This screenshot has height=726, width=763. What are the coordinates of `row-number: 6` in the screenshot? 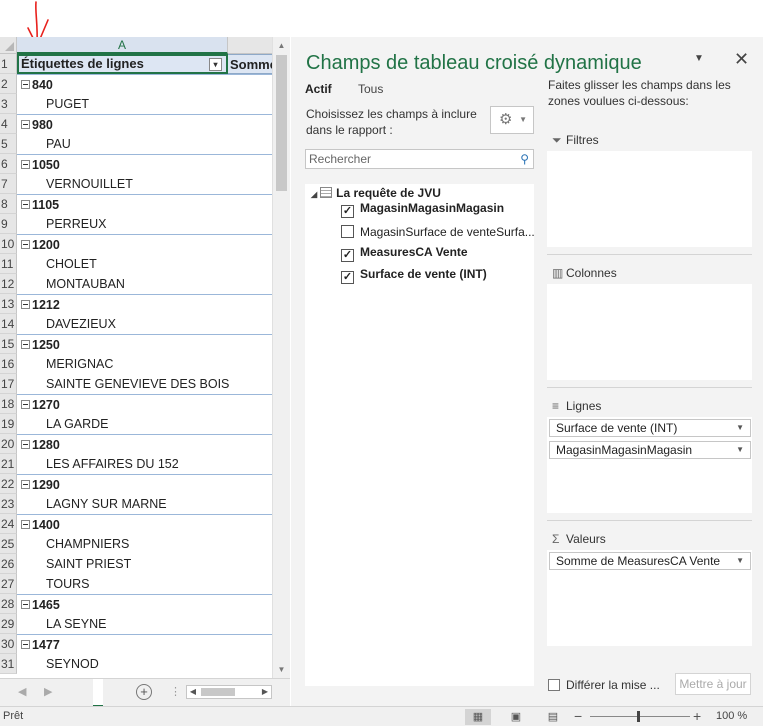 It's located at (8, 164).